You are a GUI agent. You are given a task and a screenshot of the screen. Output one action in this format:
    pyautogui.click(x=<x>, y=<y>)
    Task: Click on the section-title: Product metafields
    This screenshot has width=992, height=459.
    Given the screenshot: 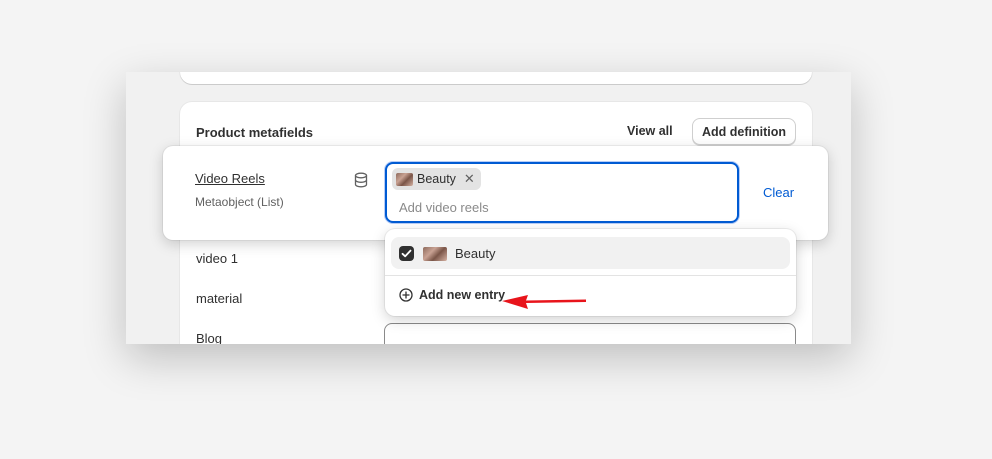 What is the action you would take?
    pyautogui.click(x=255, y=132)
    